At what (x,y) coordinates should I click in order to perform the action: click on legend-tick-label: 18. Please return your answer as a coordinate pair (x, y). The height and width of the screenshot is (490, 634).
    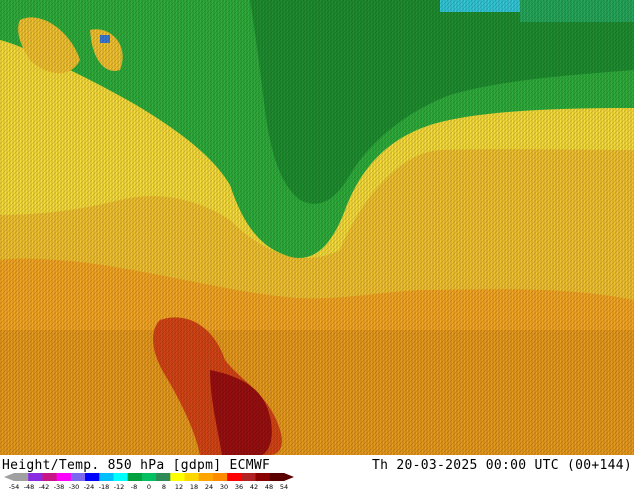
    Looking at the image, I should click on (194, 486).